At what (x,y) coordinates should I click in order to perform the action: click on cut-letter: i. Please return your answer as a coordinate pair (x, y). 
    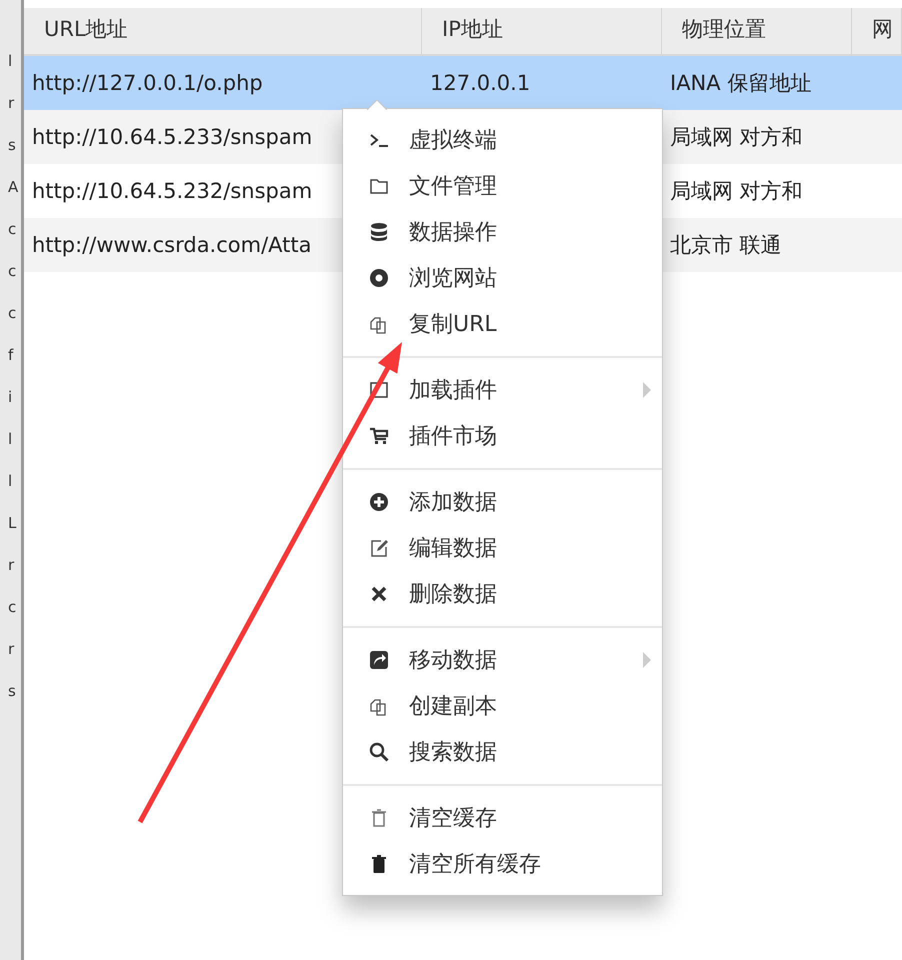
    Looking at the image, I should click on (10, 397).